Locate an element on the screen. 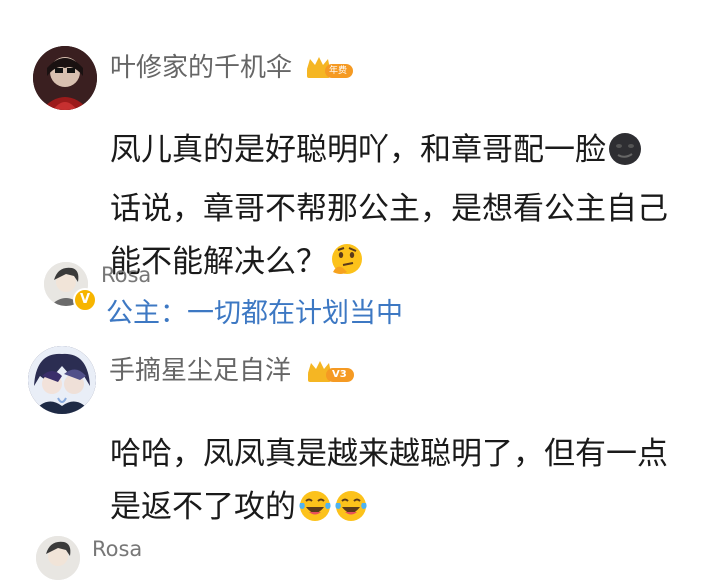 Image resolution: width=720 pixels, height=580 pixels. annual-vip-badge: 年费 is located at coordinates (330, 70).